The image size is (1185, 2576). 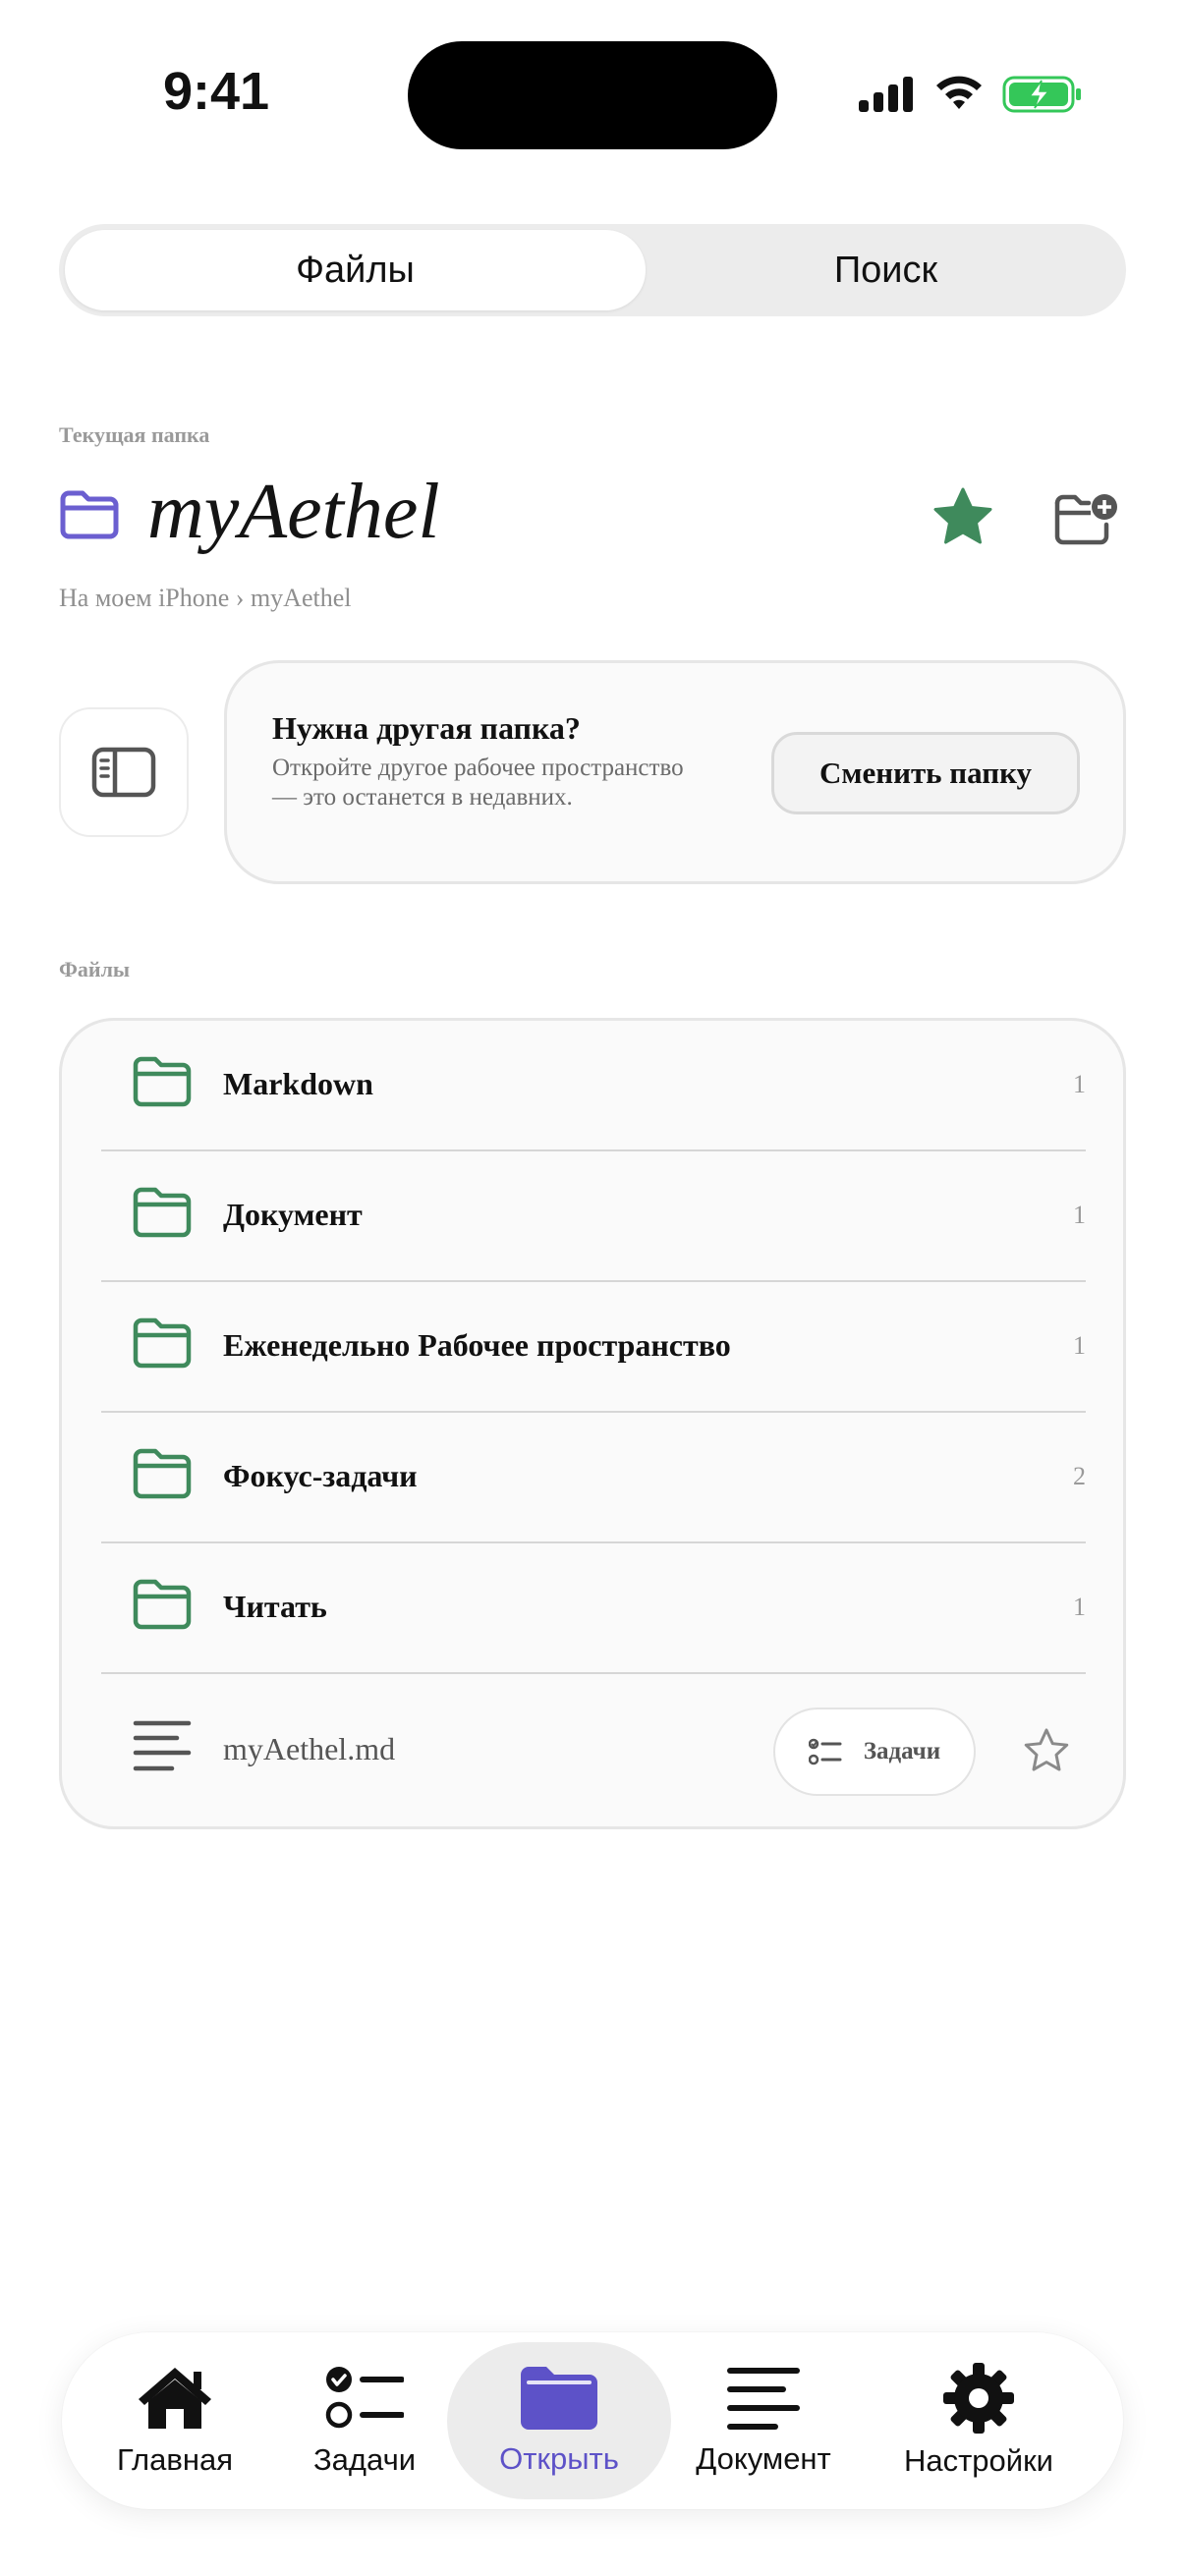 I want to click on battery-charging-icon, so click(x=1041, y=94).